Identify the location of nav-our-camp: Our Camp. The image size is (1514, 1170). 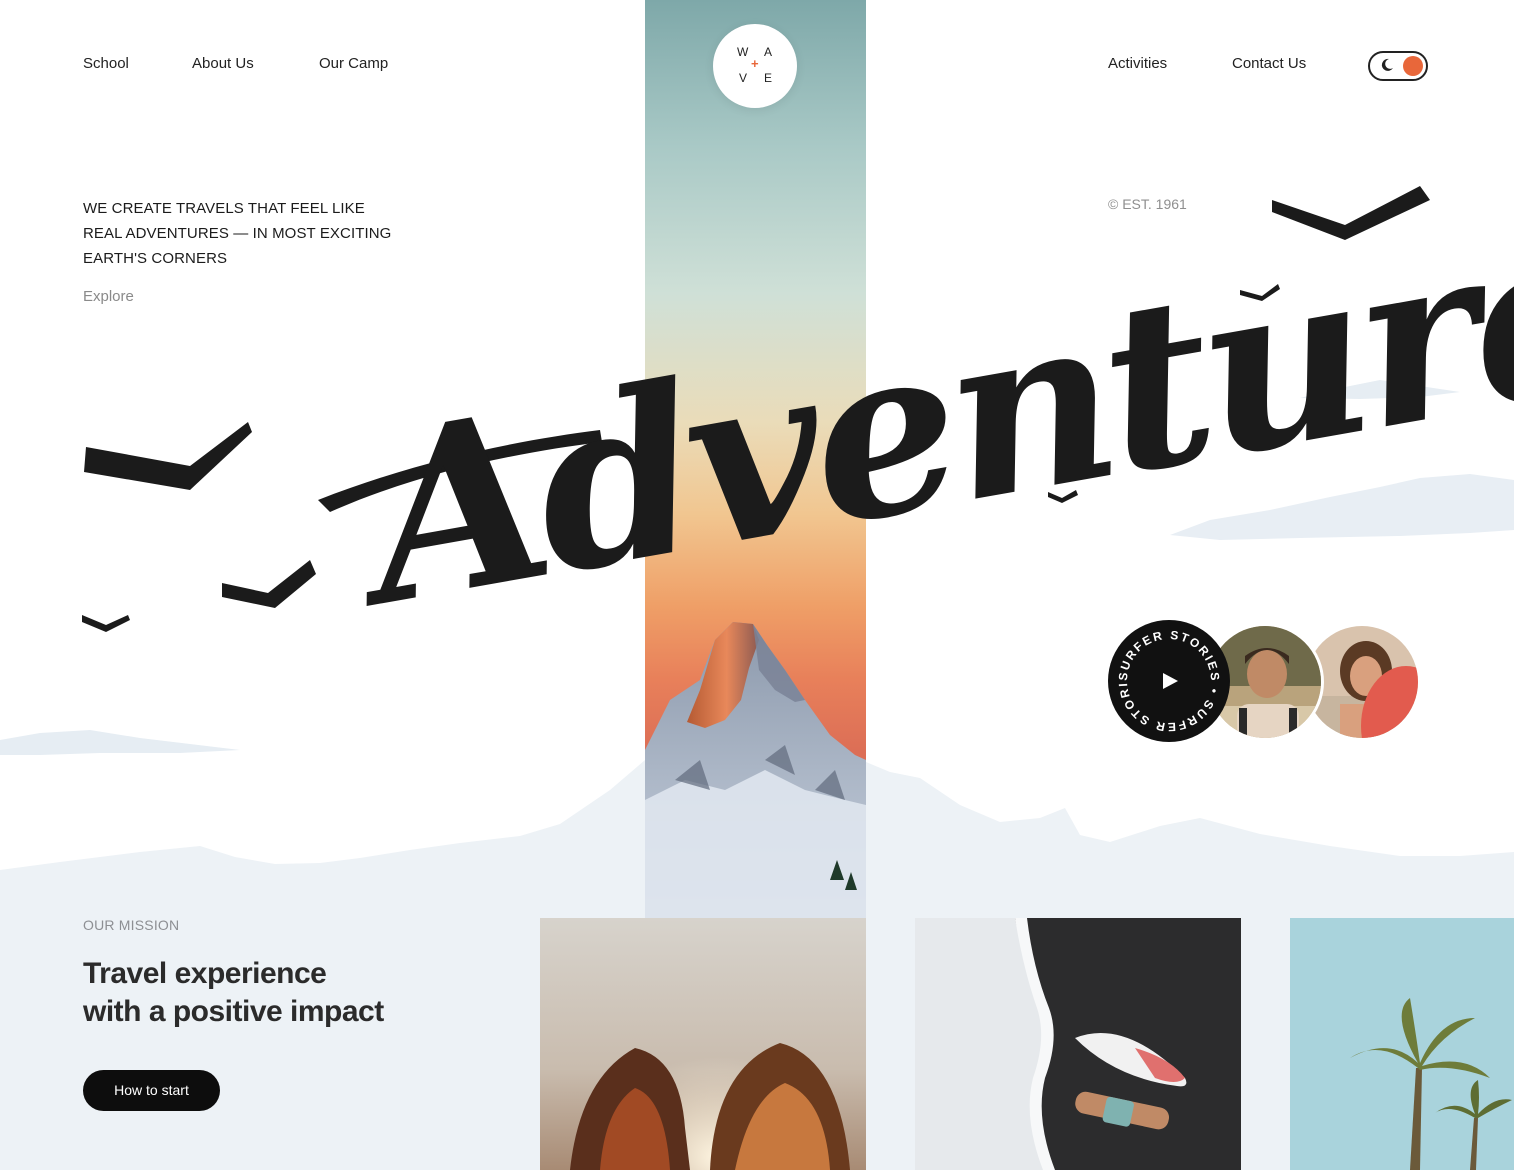
(353, 63).